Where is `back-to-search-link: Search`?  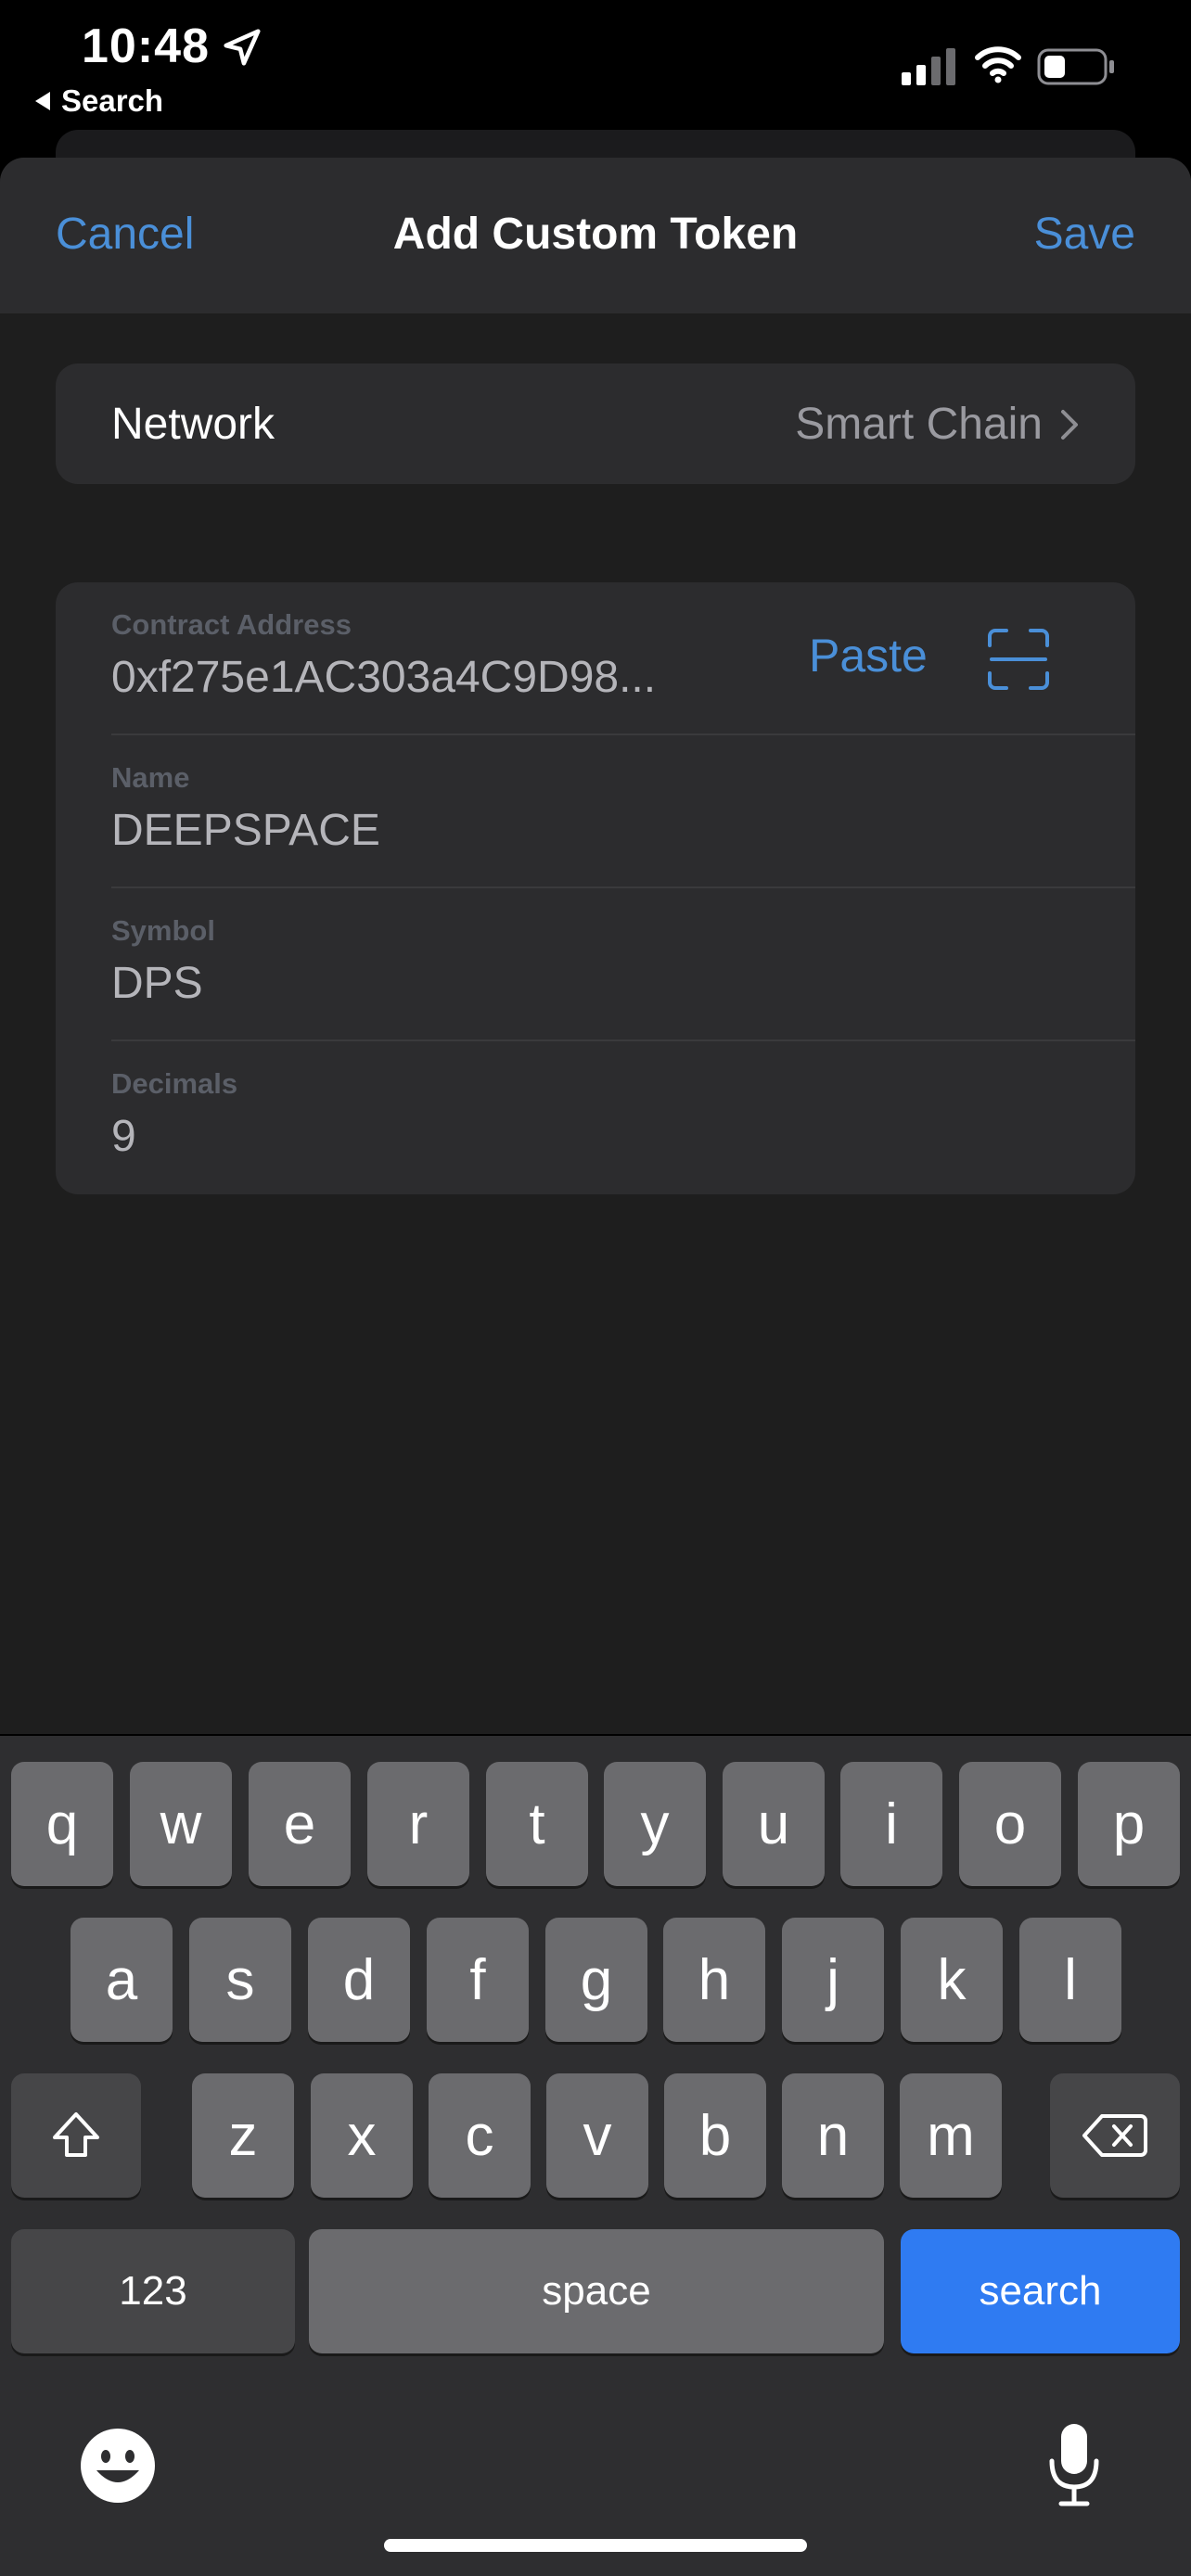
back-to-search-link: Search is located at coordinates (99, 101).